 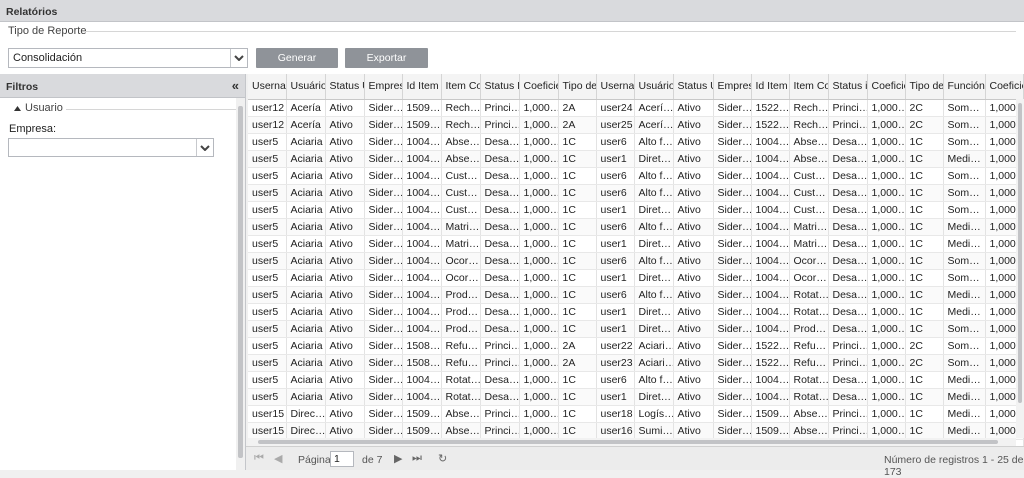 What do you see at coordinates (38, 108) in the screenshot?
I see `usuario-group-toggle: Usuario` at bounding box center [38, 108].